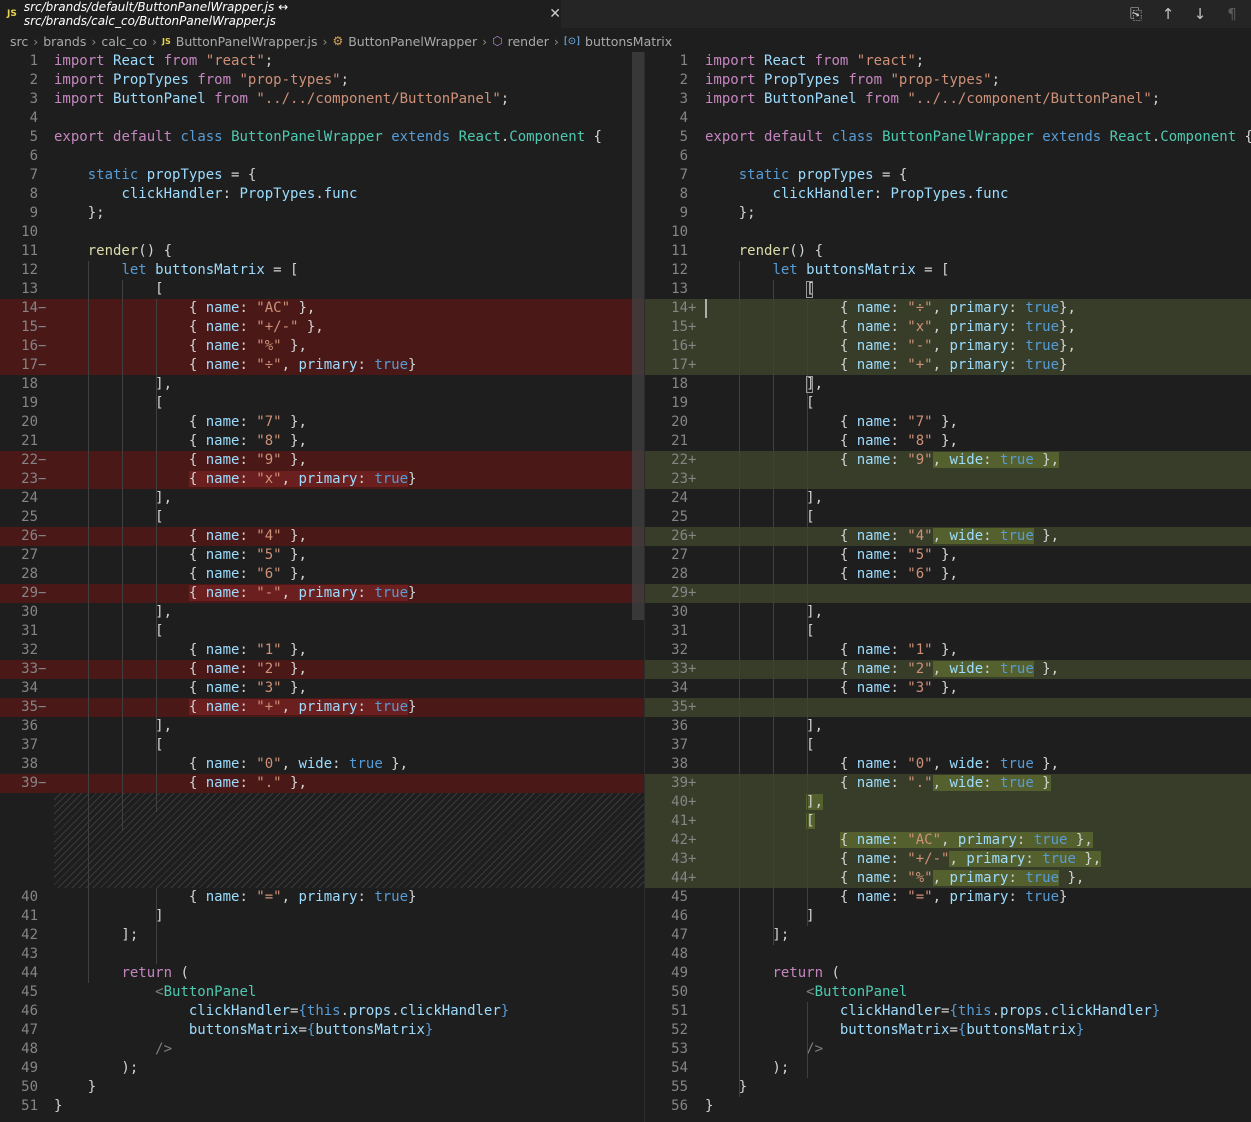 Image resolution: width=1251 pixels, height=1122 pixels. What do you see at coordinates (322, 517) in the screenshot?
I see `code-line: 25 [` at bounding box center [322, 517].